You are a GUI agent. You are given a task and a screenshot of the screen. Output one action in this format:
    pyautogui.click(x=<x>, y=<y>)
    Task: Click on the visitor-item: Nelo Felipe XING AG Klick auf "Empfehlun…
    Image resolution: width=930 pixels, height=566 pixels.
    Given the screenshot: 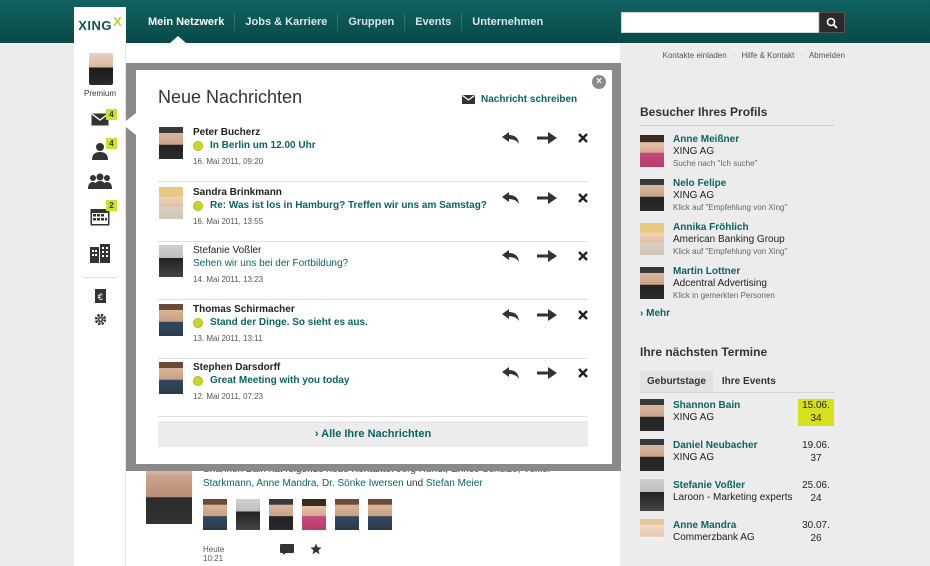 What is the action you would take?
    pyautogui.click(x=737, y=196)
    